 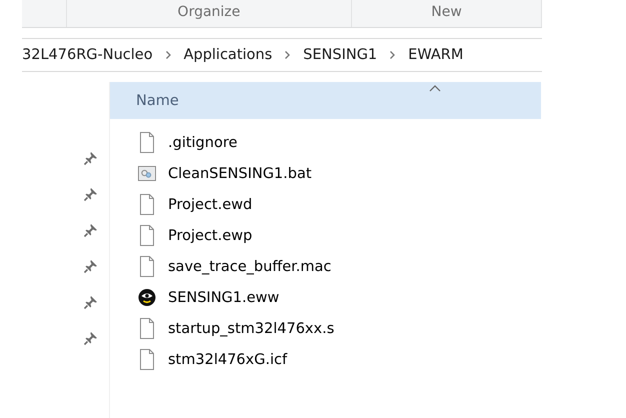 I want to click on file-name: Project.ewp, so click(x=210, y=236).